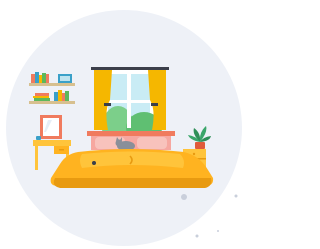  I want to click on bed-icon, so click(132, 168).